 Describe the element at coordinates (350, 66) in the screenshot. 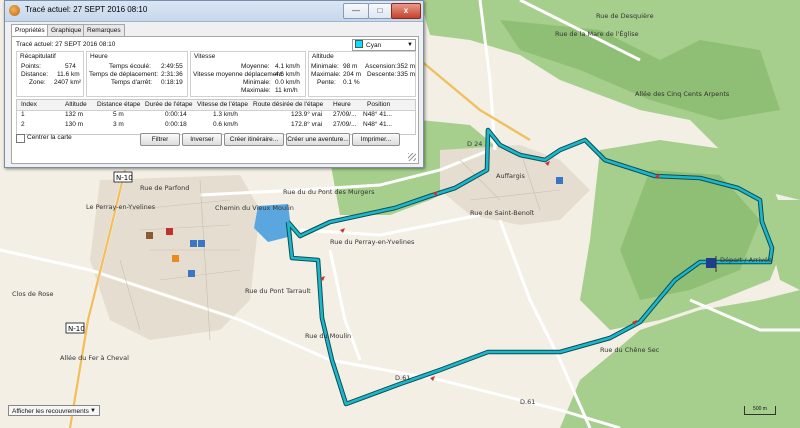

I see `alt-min-value: 98 m` at that location.